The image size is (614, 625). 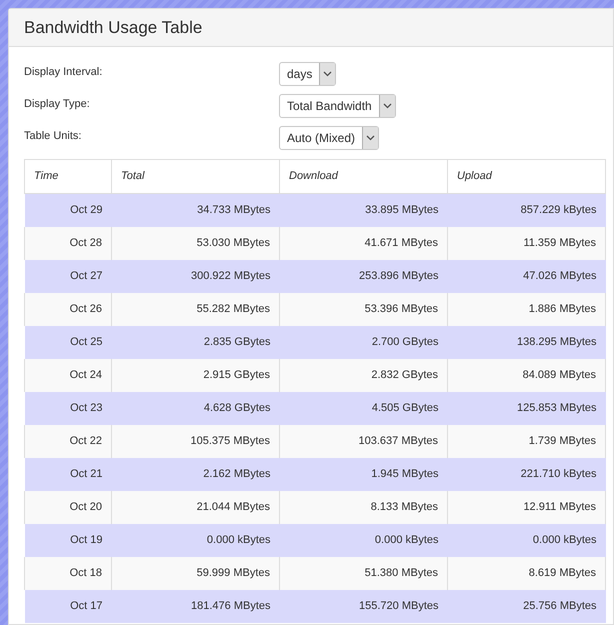 I want to click on table-cell: 1.945 MBytes, so click(x=364, y=474).